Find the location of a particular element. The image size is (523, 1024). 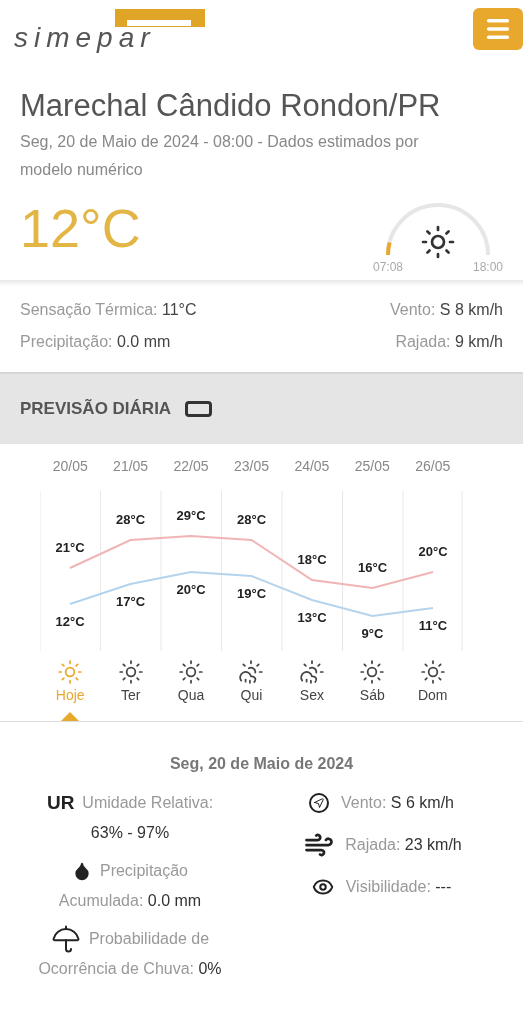

day-tab: Ter is located at coordinates (130, 682).